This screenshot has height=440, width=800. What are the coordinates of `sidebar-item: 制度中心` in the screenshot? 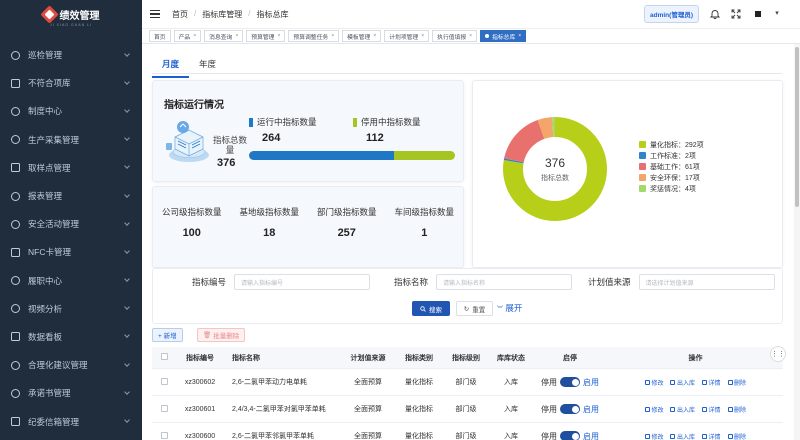 It's located at (71, 111).